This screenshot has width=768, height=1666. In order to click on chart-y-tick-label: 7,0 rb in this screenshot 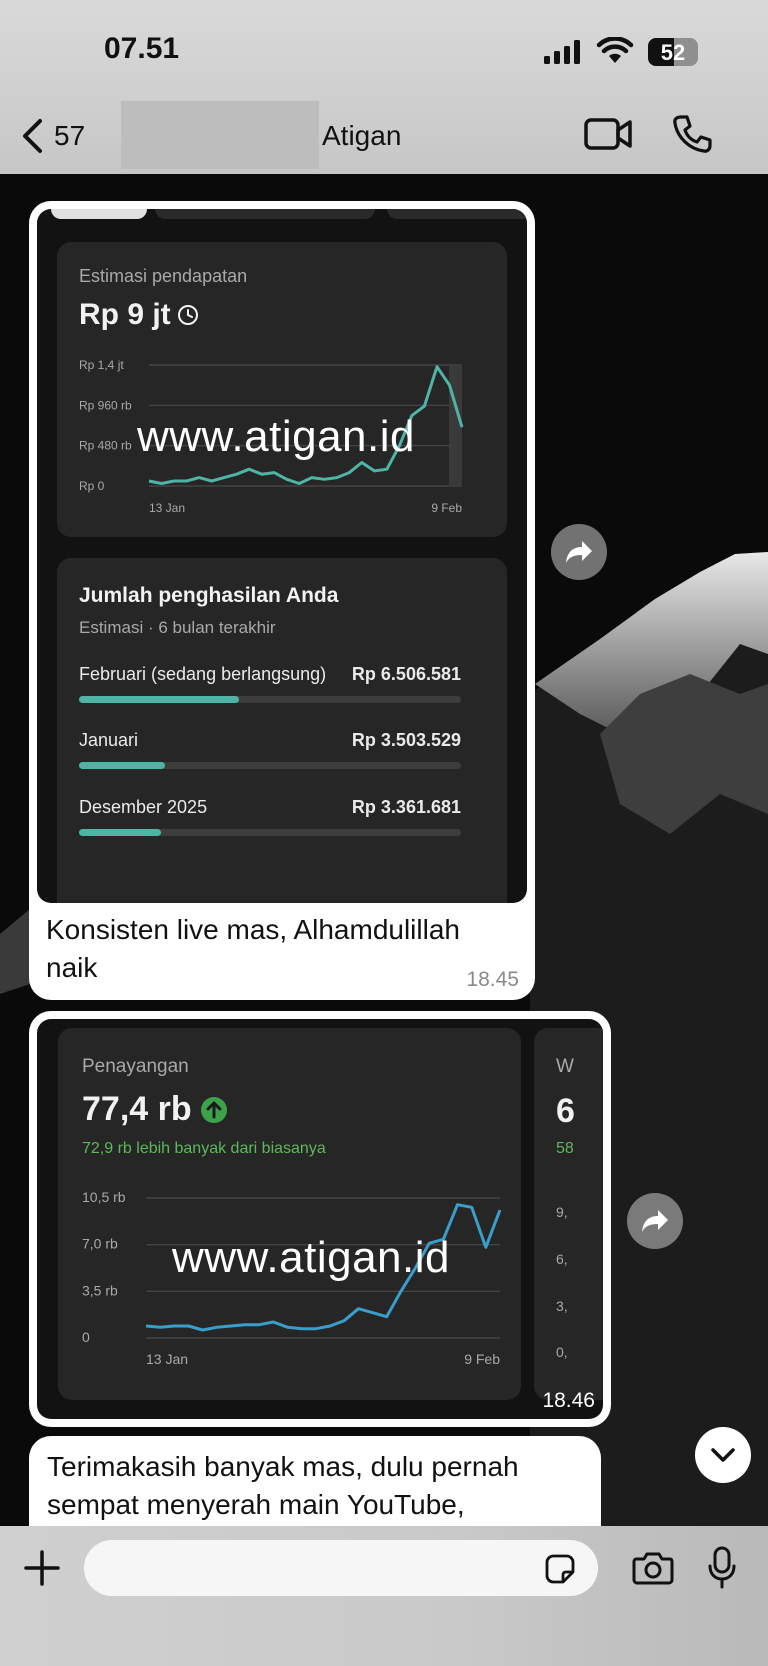, I will do `click(100, 1244)`.